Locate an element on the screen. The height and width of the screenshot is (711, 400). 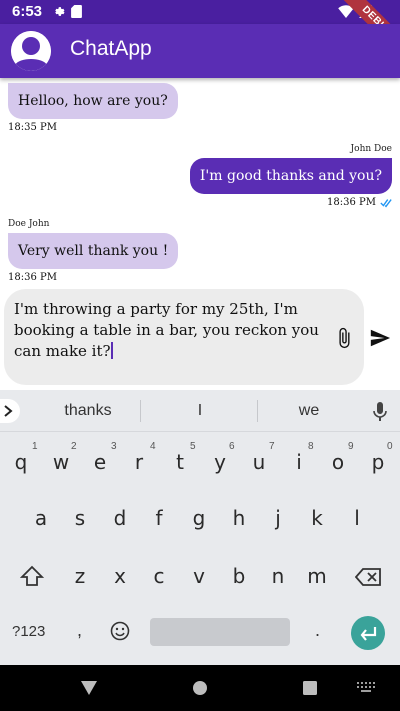
key-v: v is located at coordinates (199, 576).